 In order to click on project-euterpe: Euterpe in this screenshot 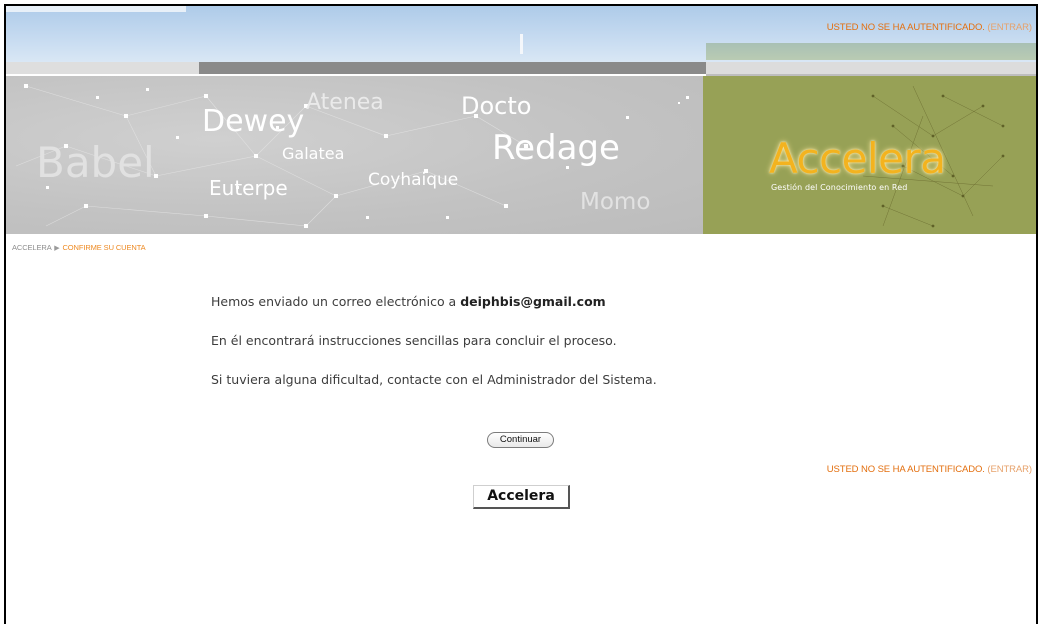, I will do `click(248, 188)`.